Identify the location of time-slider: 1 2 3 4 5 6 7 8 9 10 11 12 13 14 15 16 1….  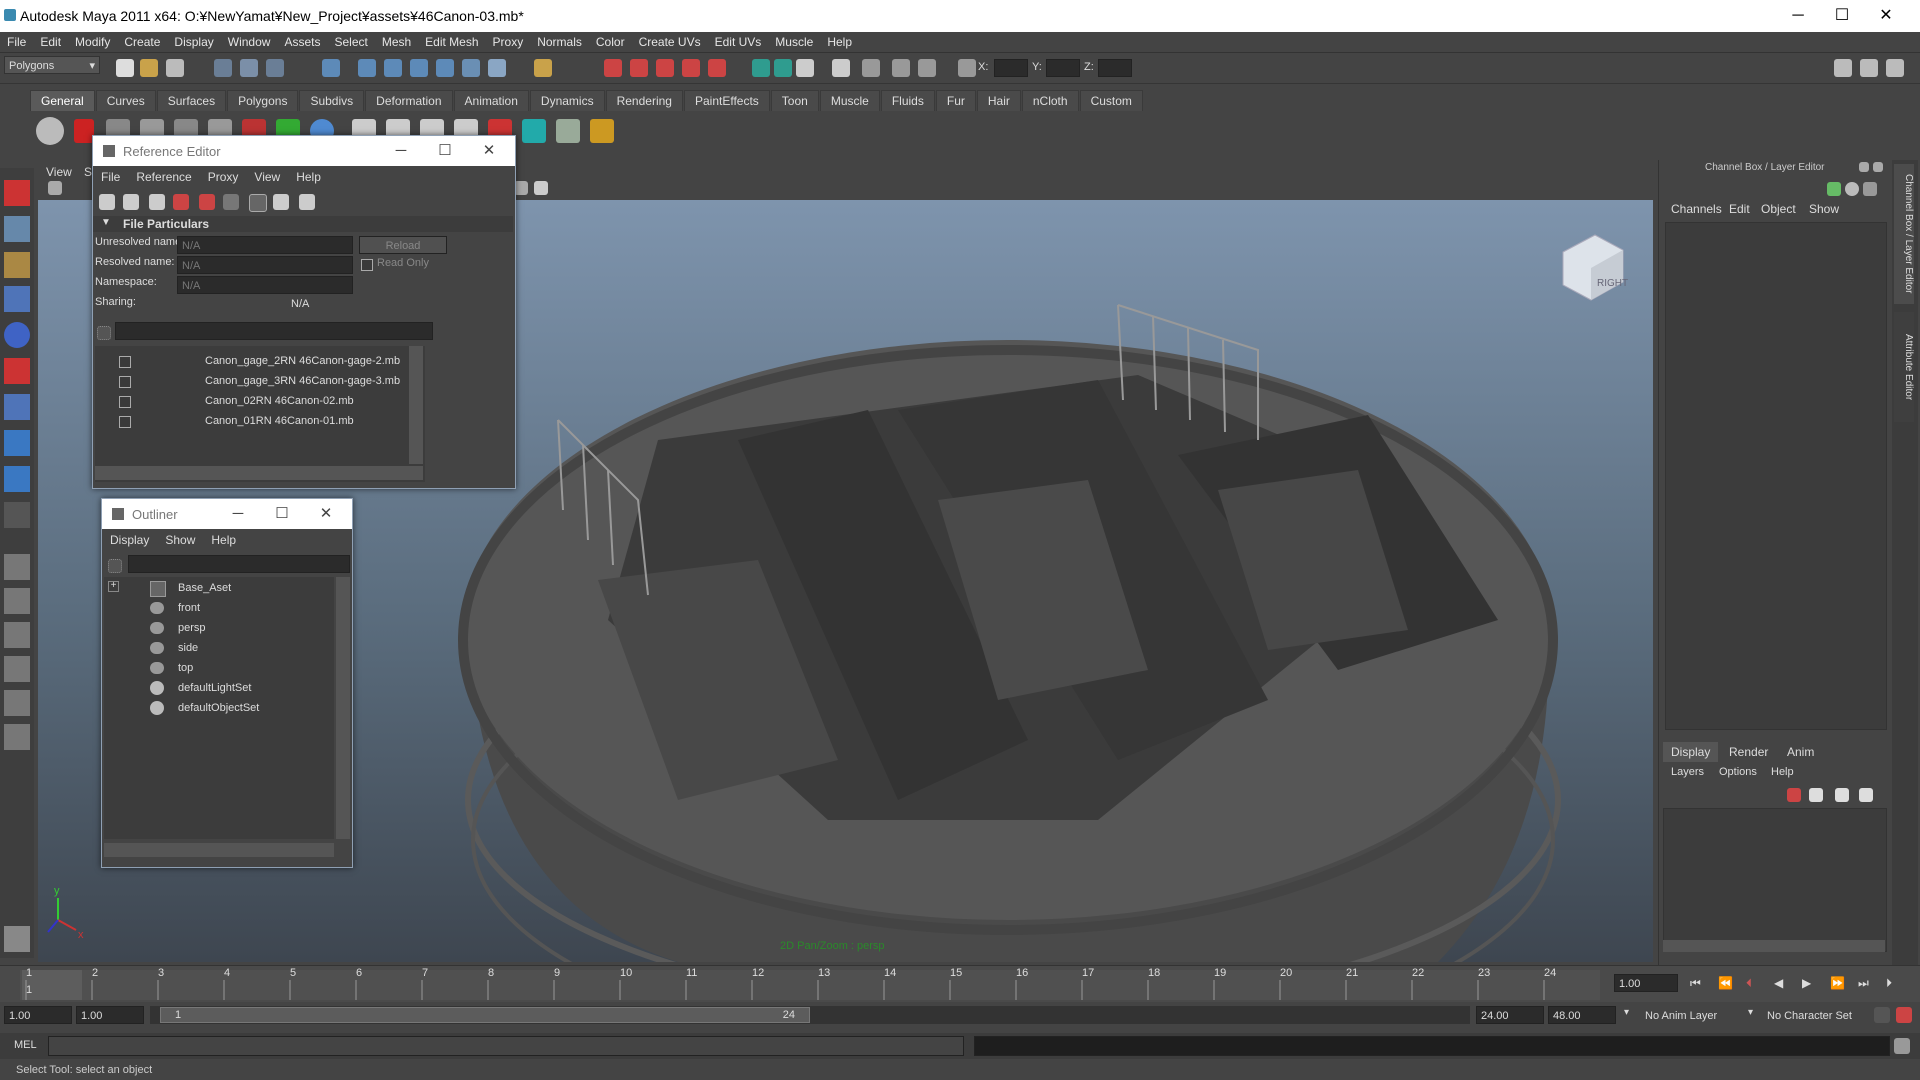
(960, 983).